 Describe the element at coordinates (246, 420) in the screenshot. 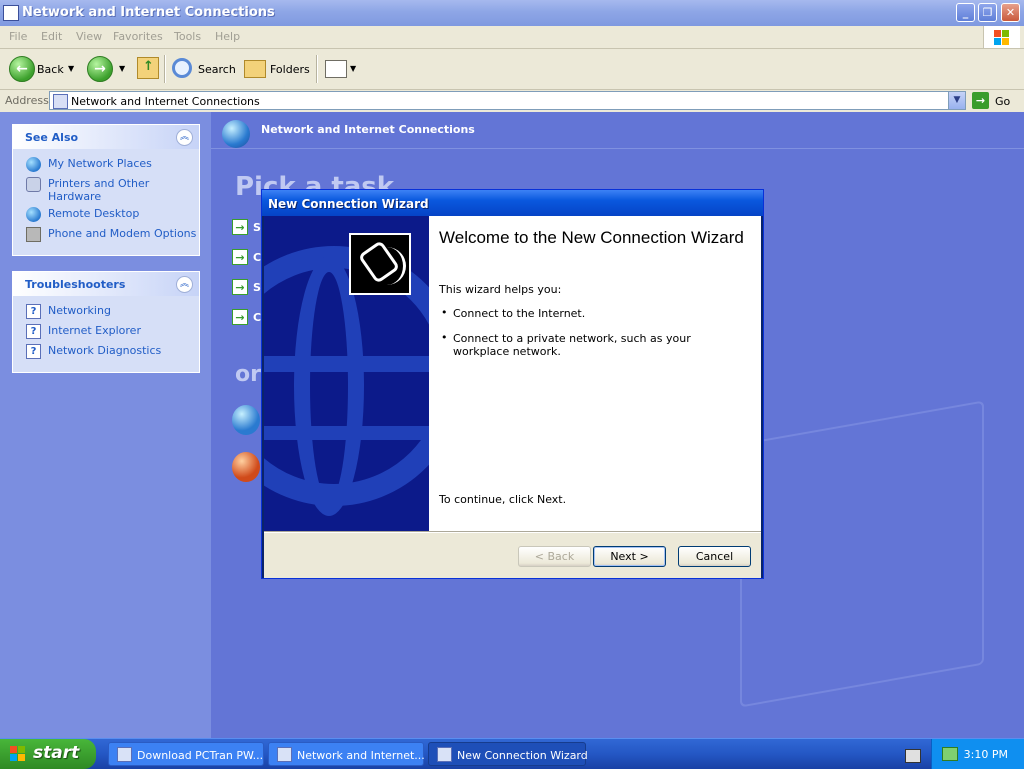

I see `internet-options-icon` at that location.